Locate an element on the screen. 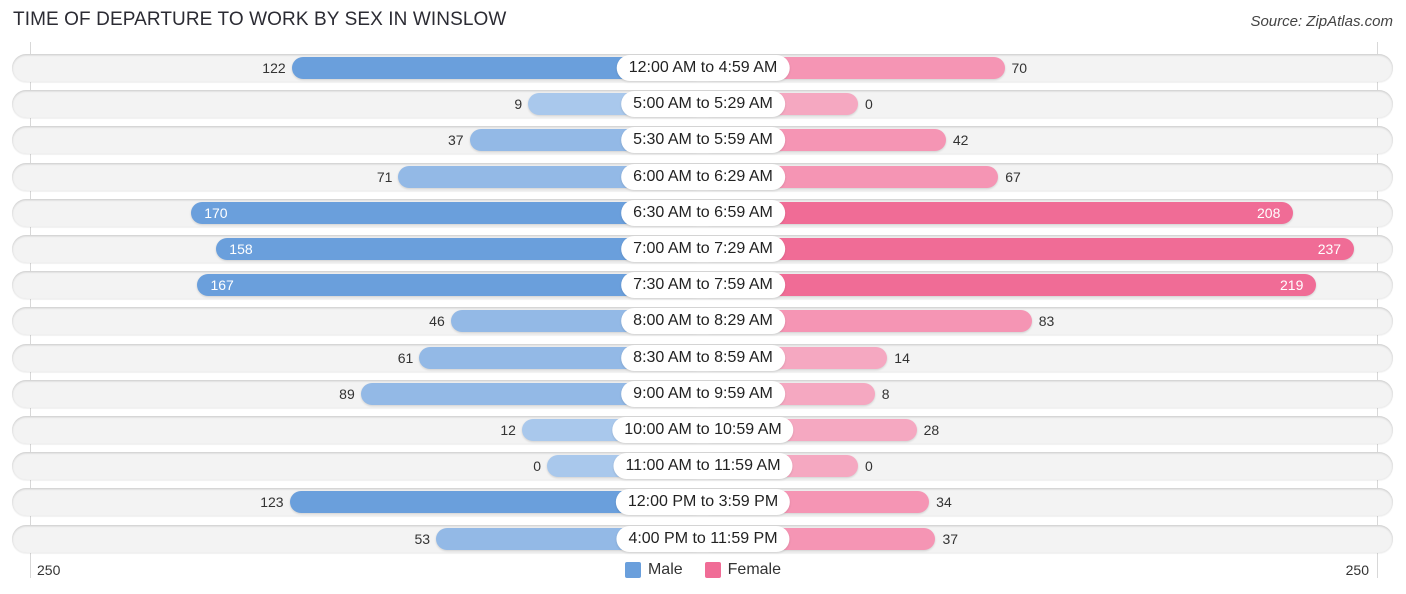 This screenshot has width=1406, height=594. legend: Male Female is located at coordinates (703, 570).